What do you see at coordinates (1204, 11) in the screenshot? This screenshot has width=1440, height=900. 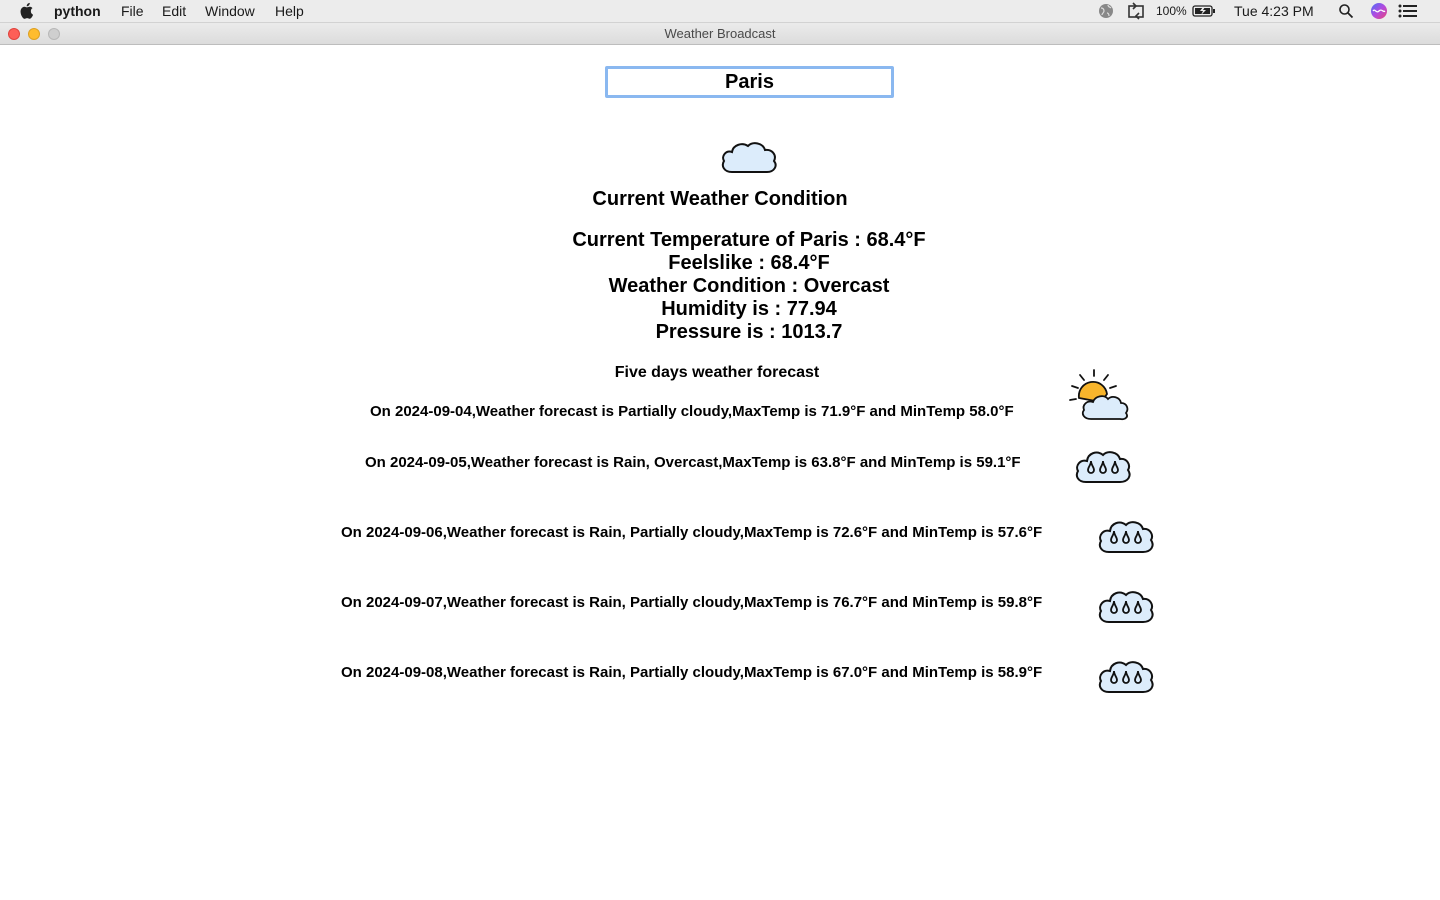 I see `battery-icon` at bounding box center [1204, 11].